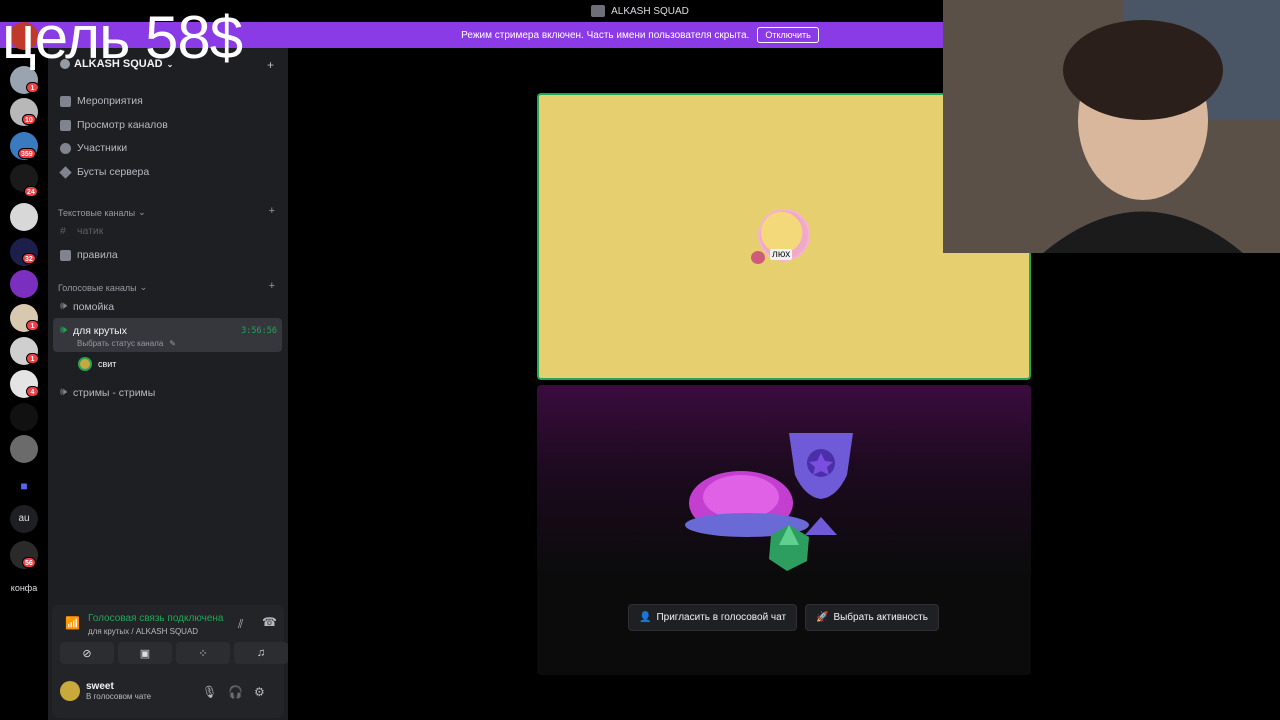 Image resolution: width=1280 pixels, height=720 pixels. What do you see at coordinates (781, 254) in the screenshot?
I see `participant-name-label: люх` at bounding box center [781, 254].